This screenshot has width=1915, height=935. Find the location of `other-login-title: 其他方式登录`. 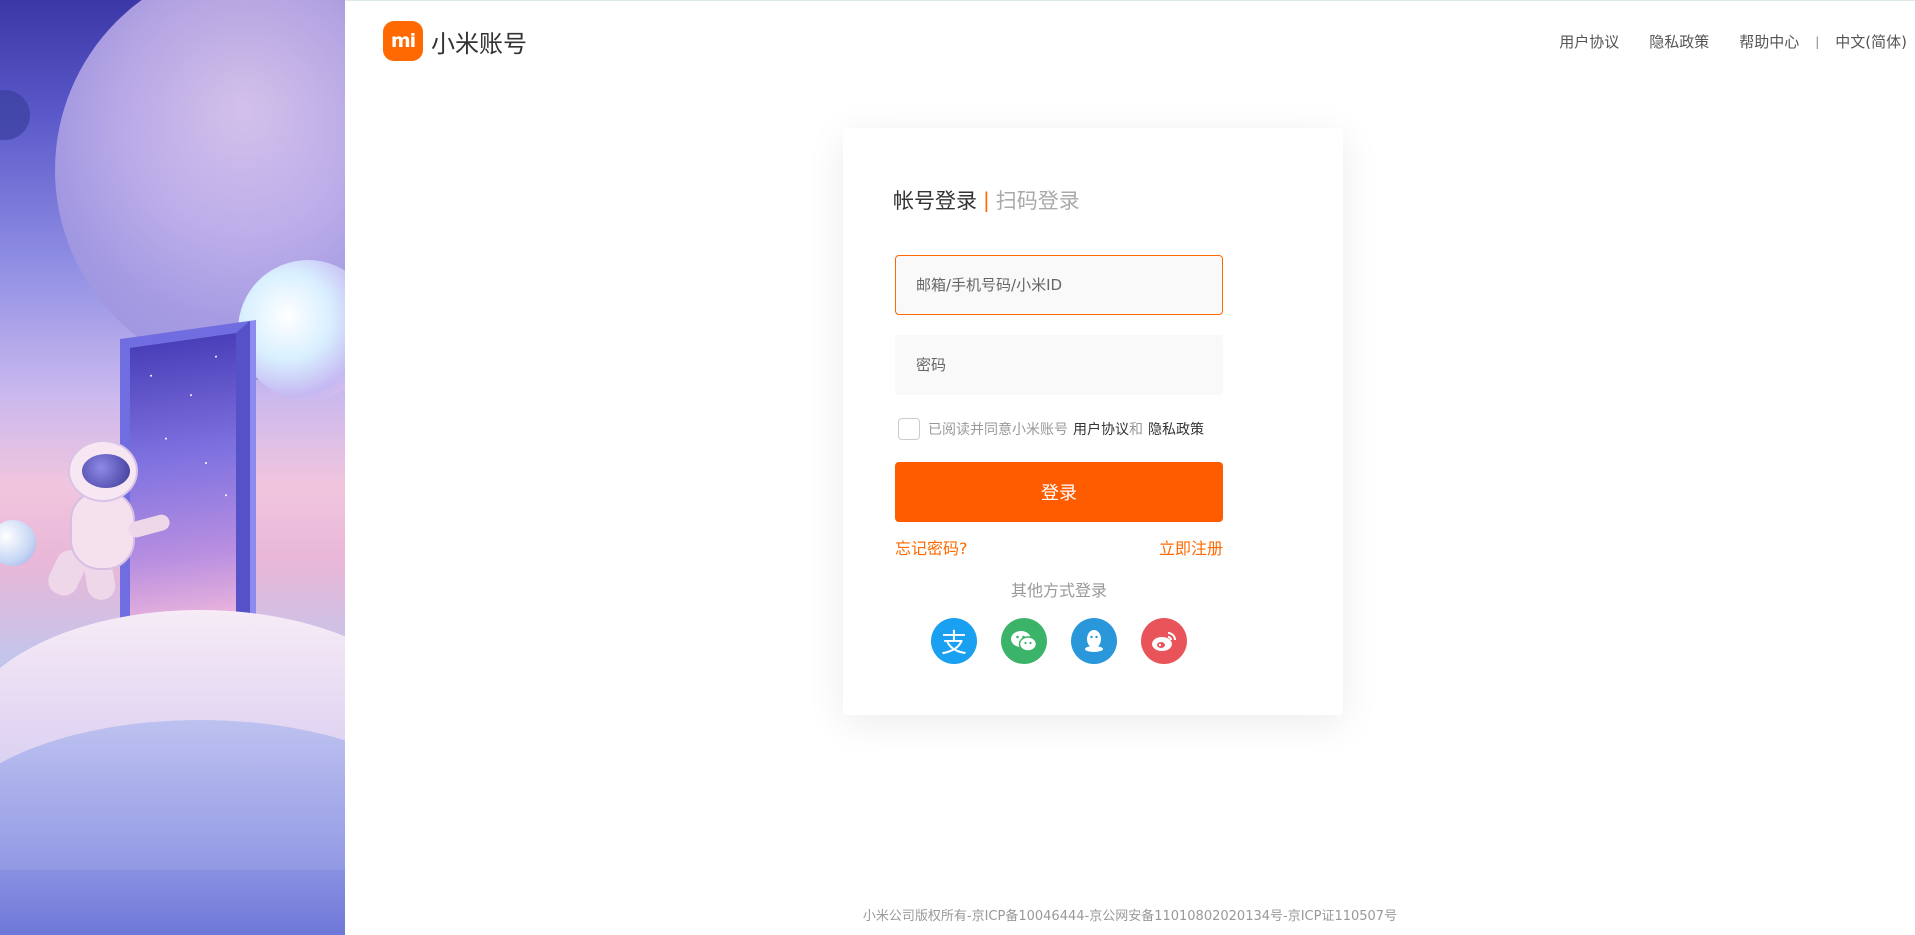

other-login-title: 其他方式登录 is located at coordinates (1058, 590).